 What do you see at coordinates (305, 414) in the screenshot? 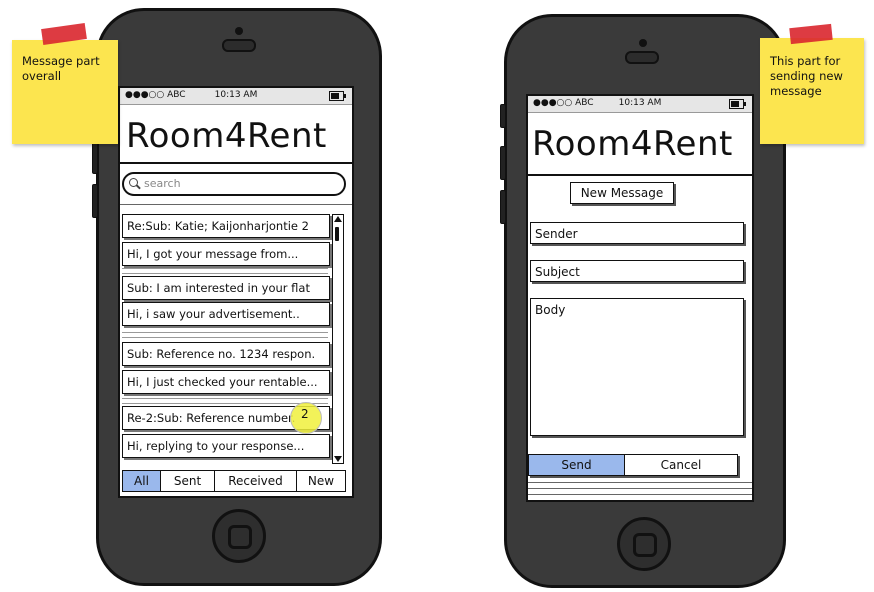
I see `badge-count: 2` at bounding box center [305, 414].